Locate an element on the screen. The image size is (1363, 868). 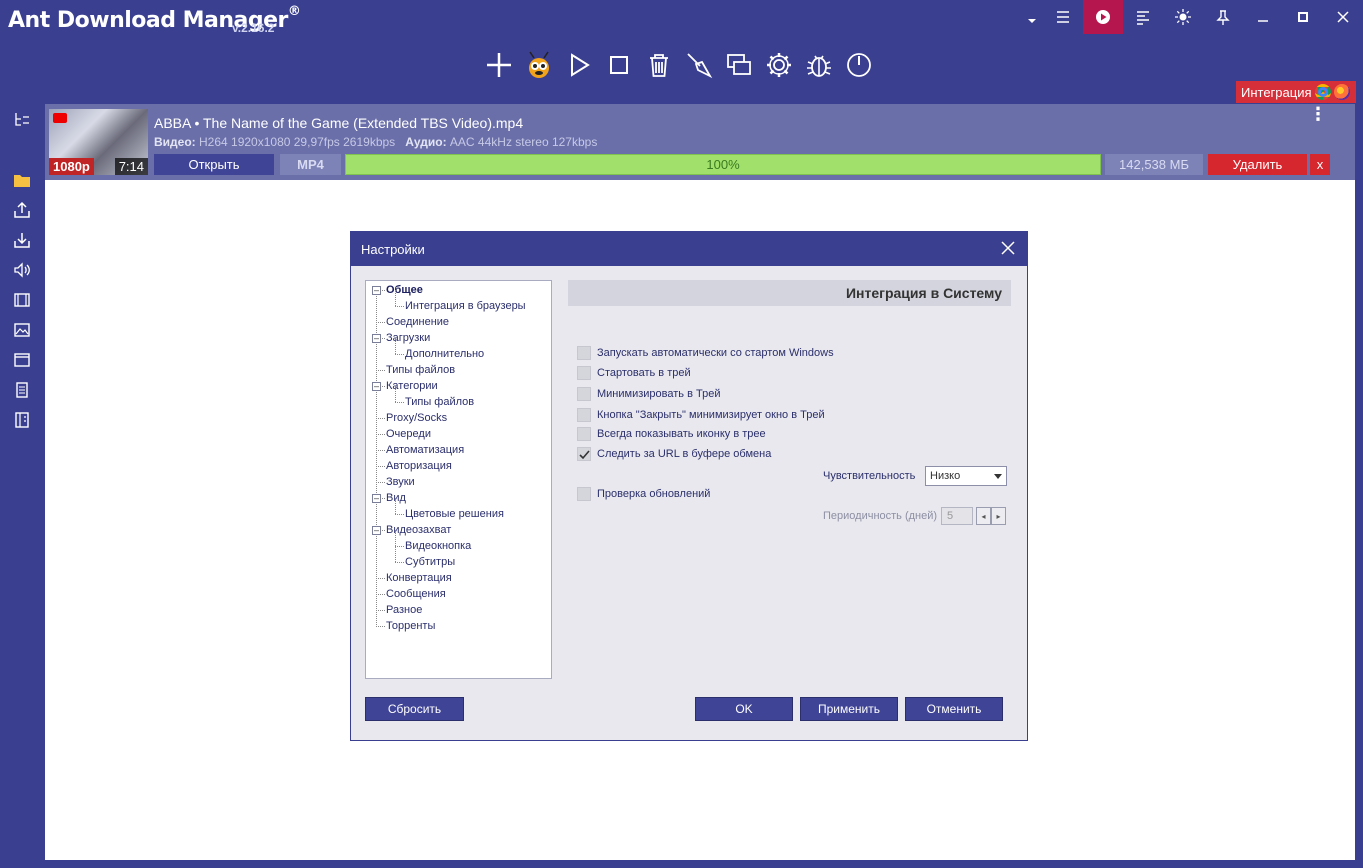
play-icon is located at coordinates (580, 65).